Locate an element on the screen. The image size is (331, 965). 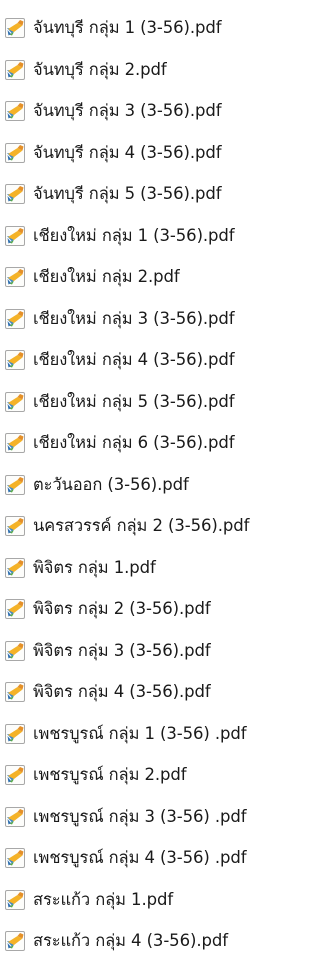
file-item: พิจิตร กลุ่ม 4 (3-56).pdf is located at coordinates (165, 692).